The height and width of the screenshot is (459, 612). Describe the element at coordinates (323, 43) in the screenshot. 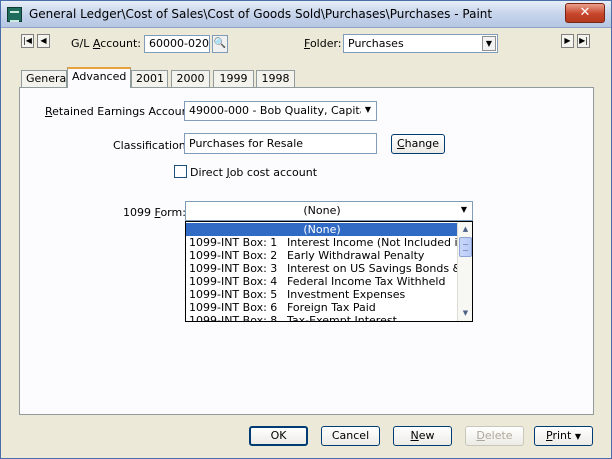

I see `folder-label: Folder:` at that location.